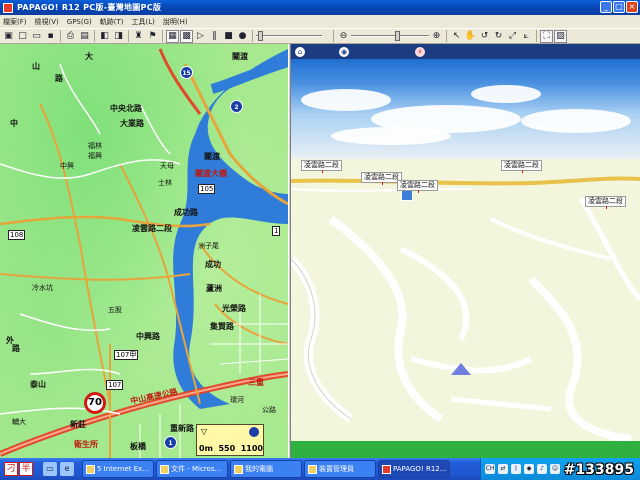 The width and height of the screenshot is (640, 480). Describe the element at coordinates (276, 231) in the screenshot. I see `road-number: 1` at that location.